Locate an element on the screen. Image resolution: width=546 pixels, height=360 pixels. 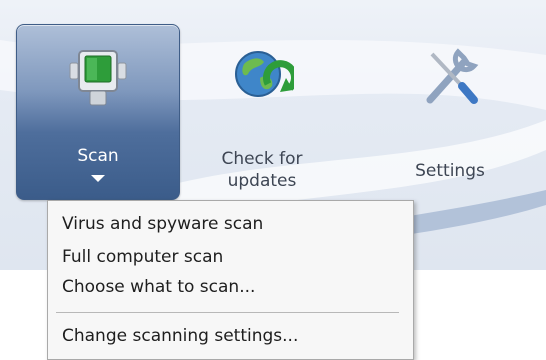
menu-separator is located at coordinates (227, 312).